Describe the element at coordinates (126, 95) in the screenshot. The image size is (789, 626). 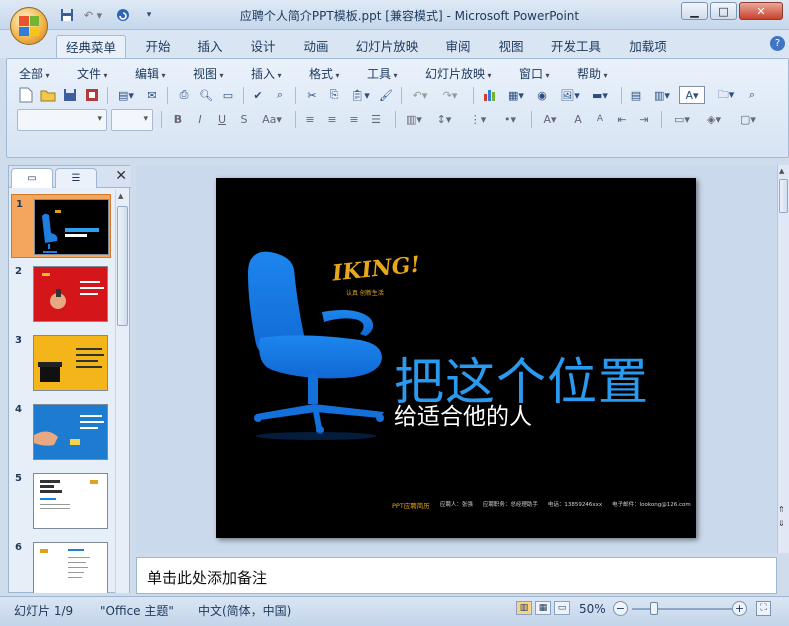
I see `print-preview-icon: ▤▾` at that location.